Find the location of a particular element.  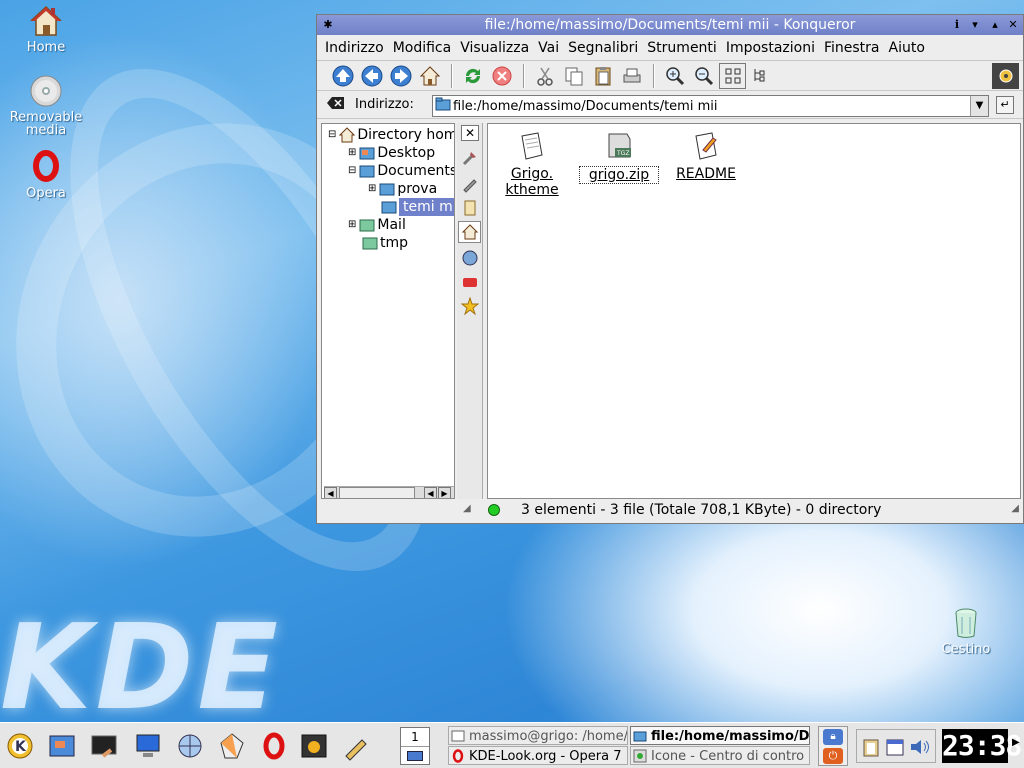

tree-item-documents: ⊟ Documents is located at coordinates (401, 171).